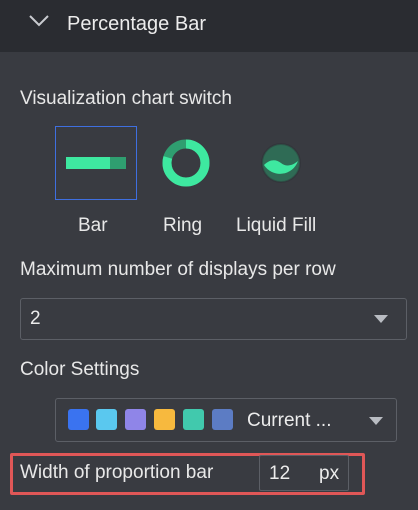  I want to click on ring-chart-icon, so click(186, 163).